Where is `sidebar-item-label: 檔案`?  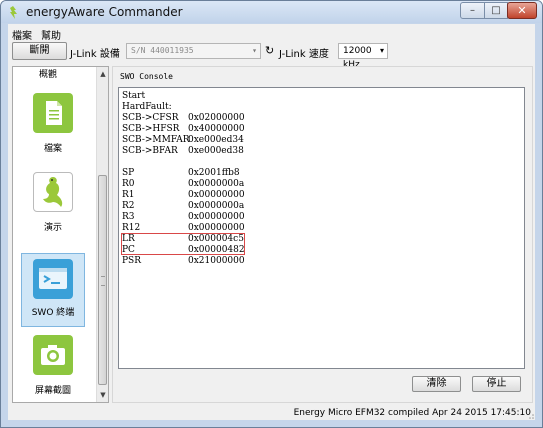 sidebar-item-label: 檔案 is located at coordinates (52, 149).